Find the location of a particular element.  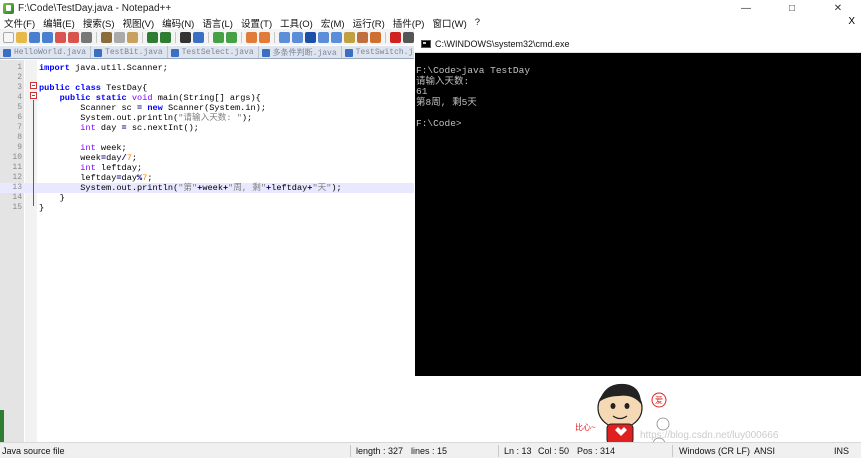

document-map-icon is located at coordinates (336, 37).